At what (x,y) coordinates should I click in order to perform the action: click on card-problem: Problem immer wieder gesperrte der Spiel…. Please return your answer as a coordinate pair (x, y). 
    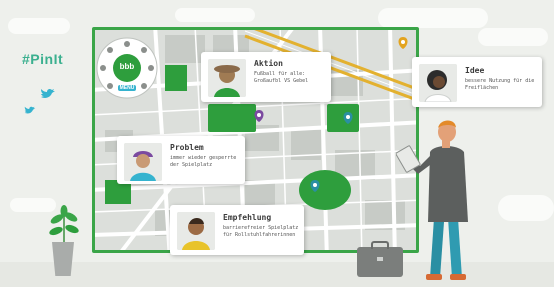
    Looking at the image, I should click on (181, 160).